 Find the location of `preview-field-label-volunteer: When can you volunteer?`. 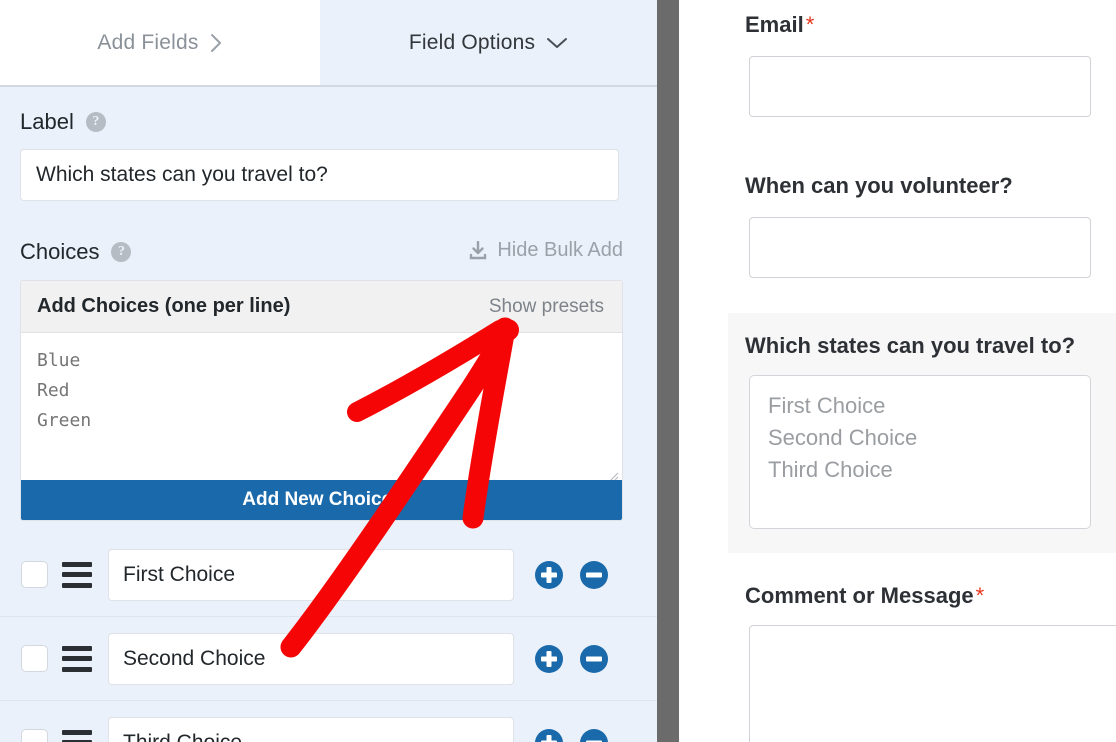

preview-field-label-volunteer: When can you volunteer? is located at coordinates (879, 186).